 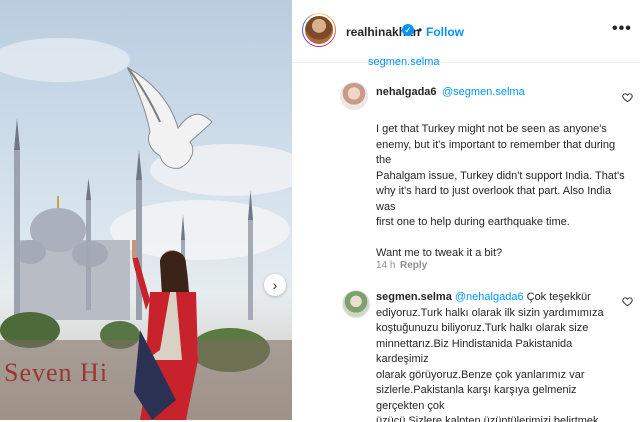 What do you see at coordinates (413, 265) in the screenshot?
I see `reply-button: Reply` at bounding box center [413, 265].